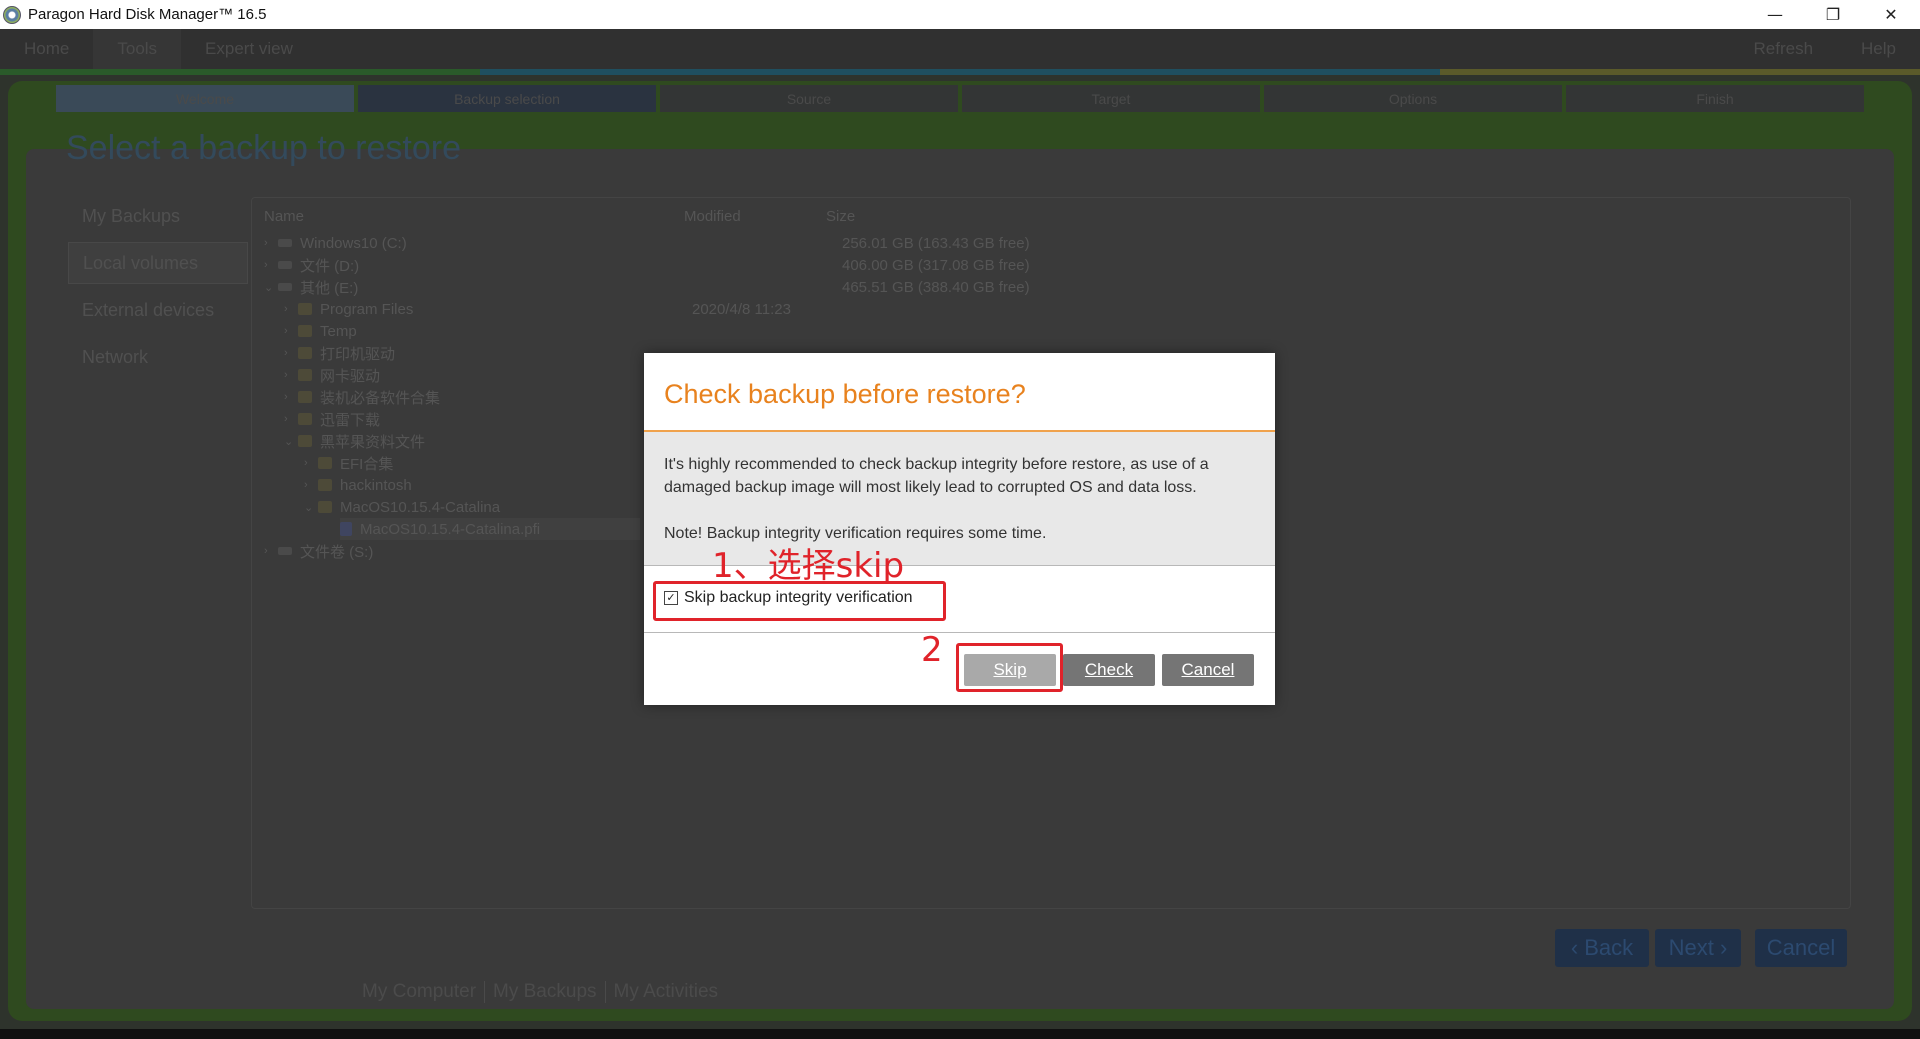  Describe the element at coordinates (320, 331) in the screenshot. I see `tree-row: › Temp` at that location.